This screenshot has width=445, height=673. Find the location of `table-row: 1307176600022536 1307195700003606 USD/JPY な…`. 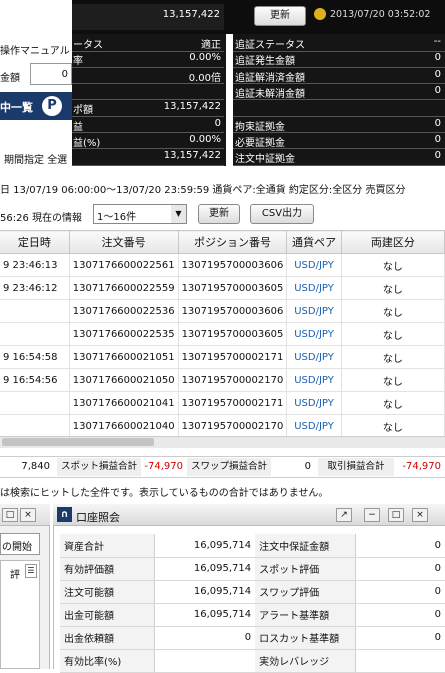

table-row: 1307176600022536 1307195700003606 USD/JPY な… is located at coordinates (222, 311).